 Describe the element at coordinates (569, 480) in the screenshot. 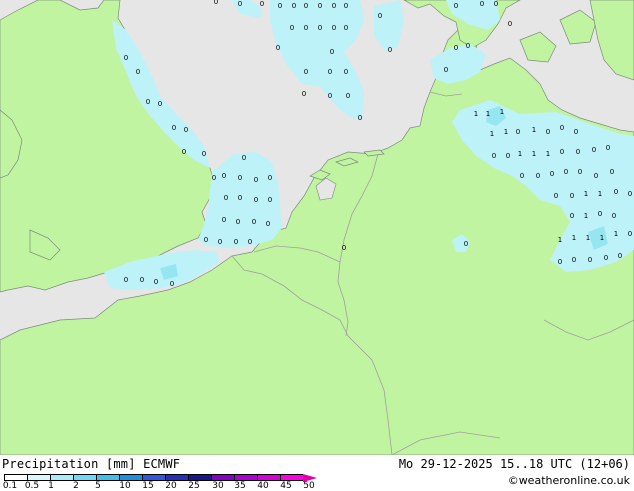

I see `credit-link: ©weatheronline.co.uk` at that location.